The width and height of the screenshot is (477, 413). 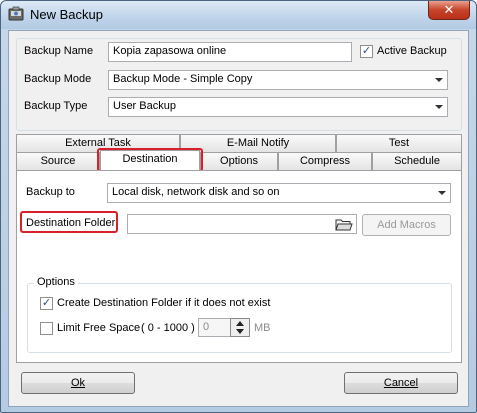 I want to click on backup-to-value: Local disk, network disk and so on, so click(x=196, y=192).